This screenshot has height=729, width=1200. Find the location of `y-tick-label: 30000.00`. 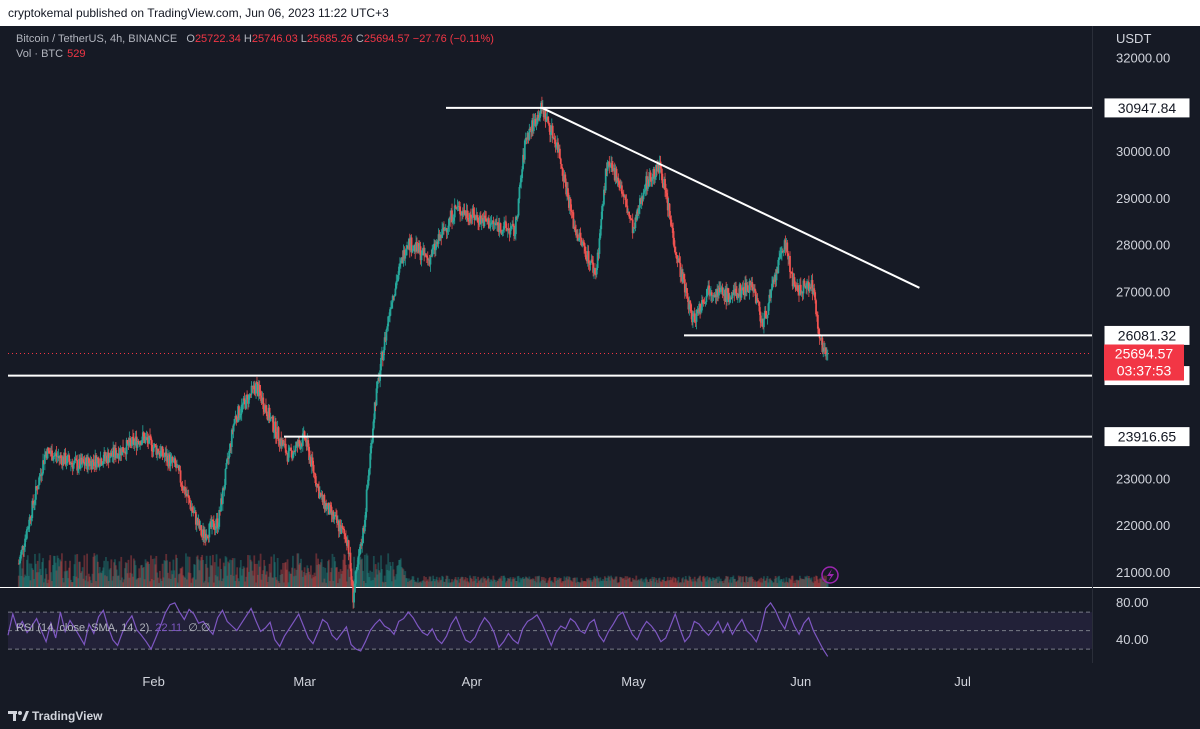

y-tick-label: 30000.00 is located at coordinates (1143, 151).